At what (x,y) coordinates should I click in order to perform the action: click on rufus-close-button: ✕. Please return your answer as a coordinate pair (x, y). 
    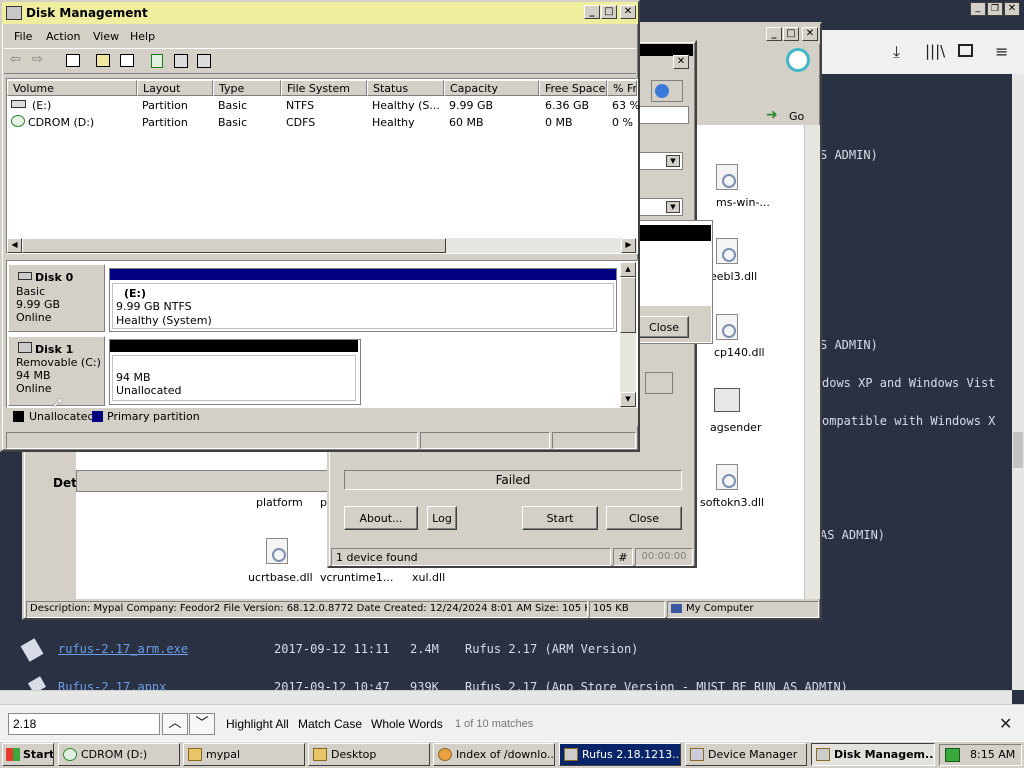
    Looking at the image, I should click on (681, 62).